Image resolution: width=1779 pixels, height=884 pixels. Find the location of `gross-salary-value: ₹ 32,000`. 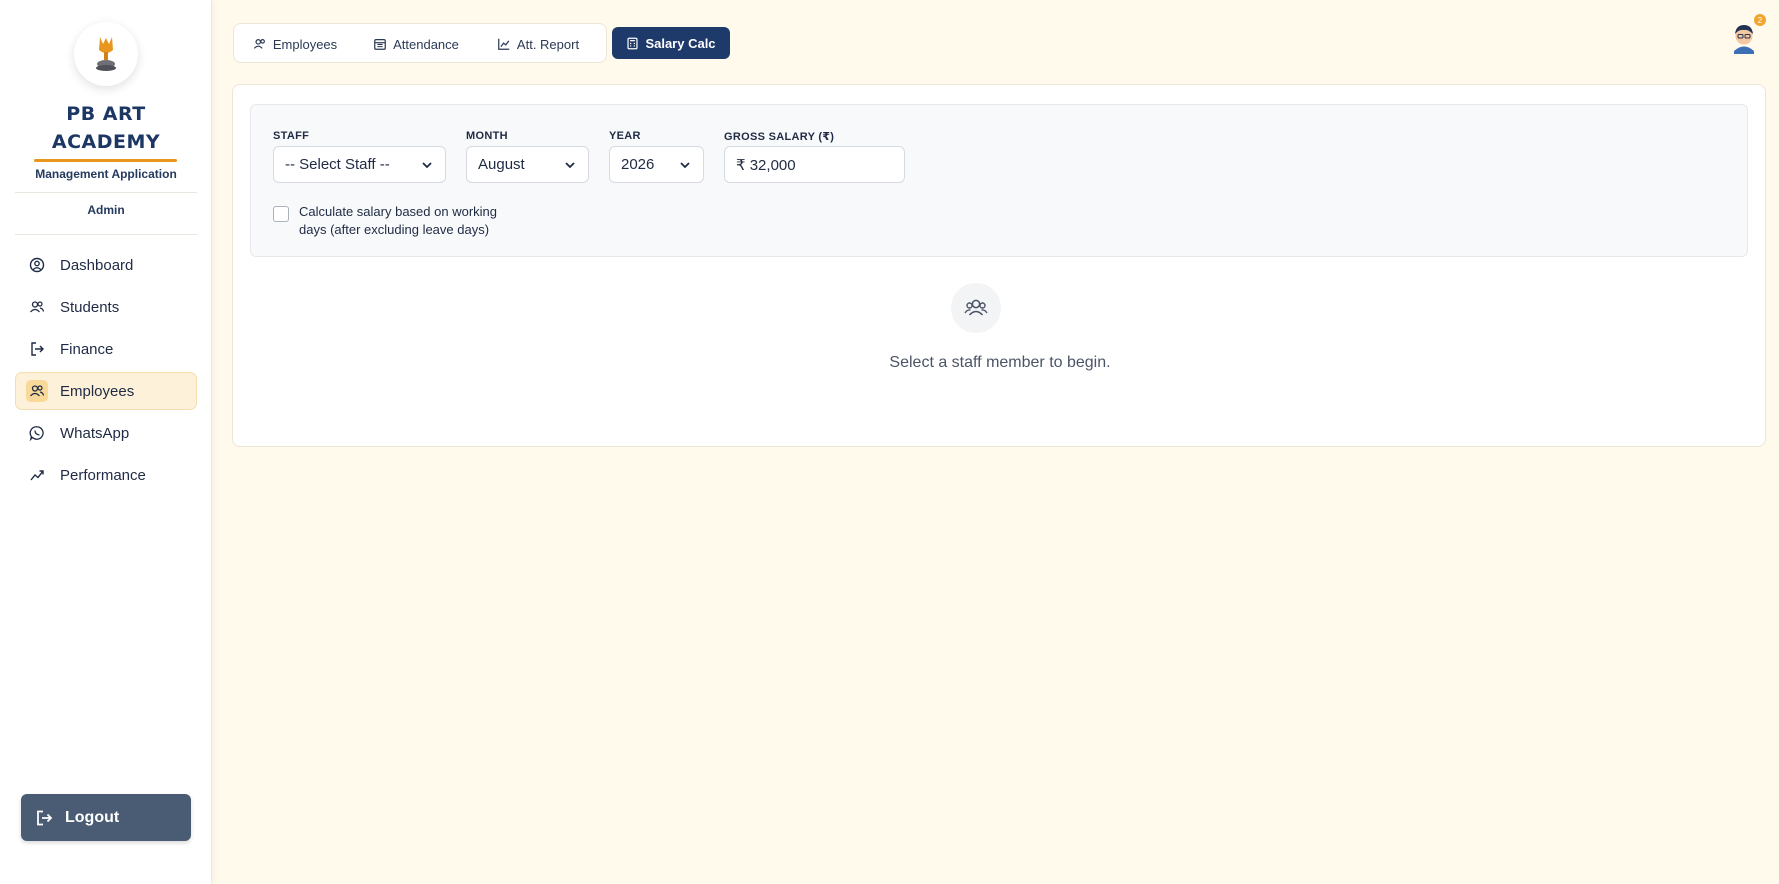

gross-salary-value: ₹ 32,000 is located at coordinates (766, 165).